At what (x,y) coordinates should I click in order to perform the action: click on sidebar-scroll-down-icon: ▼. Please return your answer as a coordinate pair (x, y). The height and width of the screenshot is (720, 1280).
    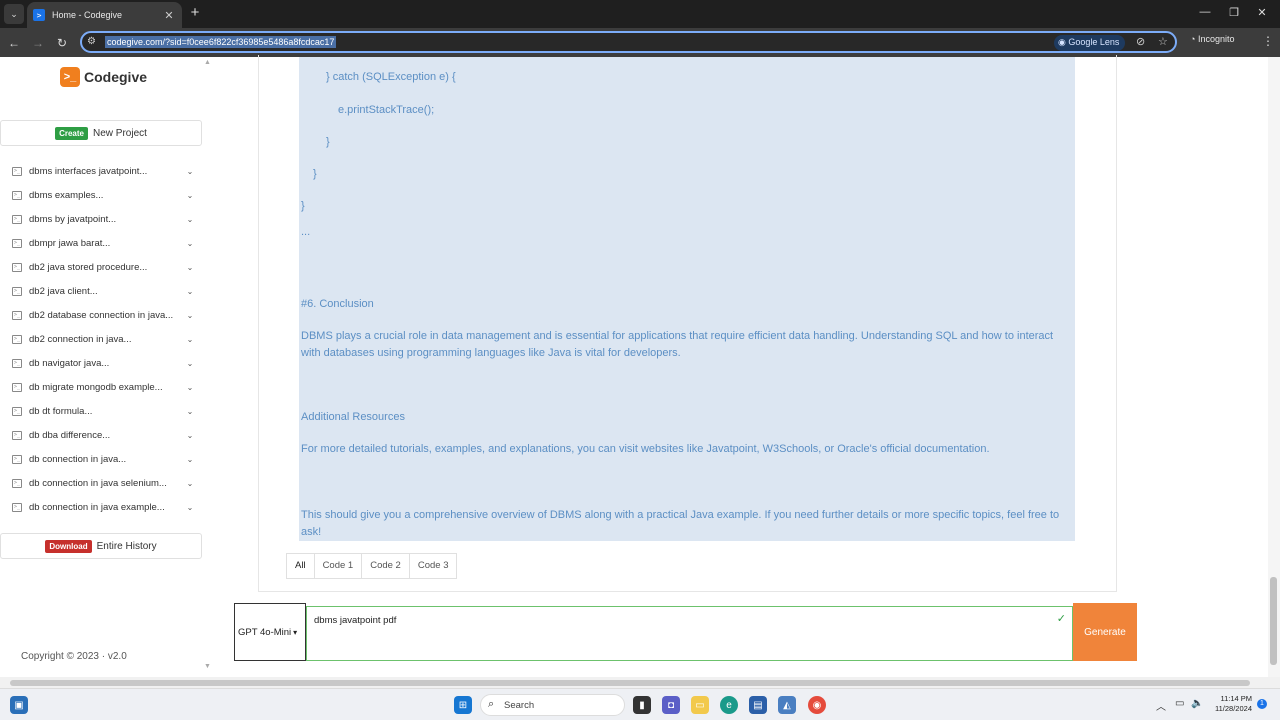
    Looking at the image, I should click on (207, 666).